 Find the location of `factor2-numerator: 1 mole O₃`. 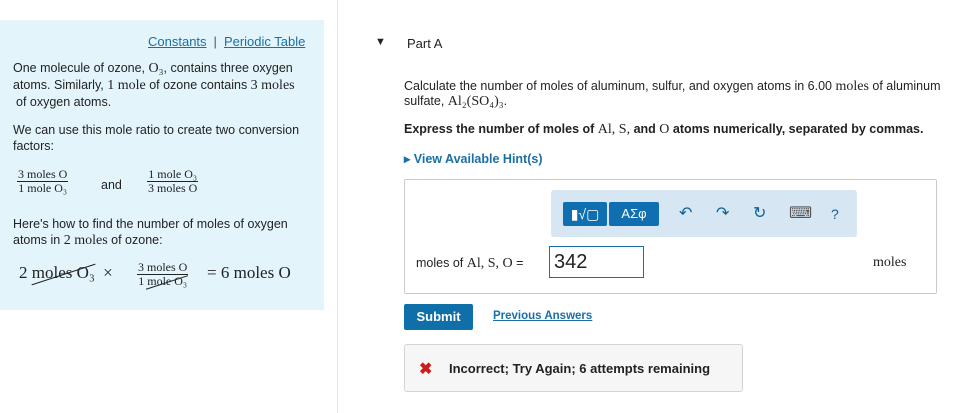

factor2-numerator: 1 mole O₃ is located at coordinates (173, 174).